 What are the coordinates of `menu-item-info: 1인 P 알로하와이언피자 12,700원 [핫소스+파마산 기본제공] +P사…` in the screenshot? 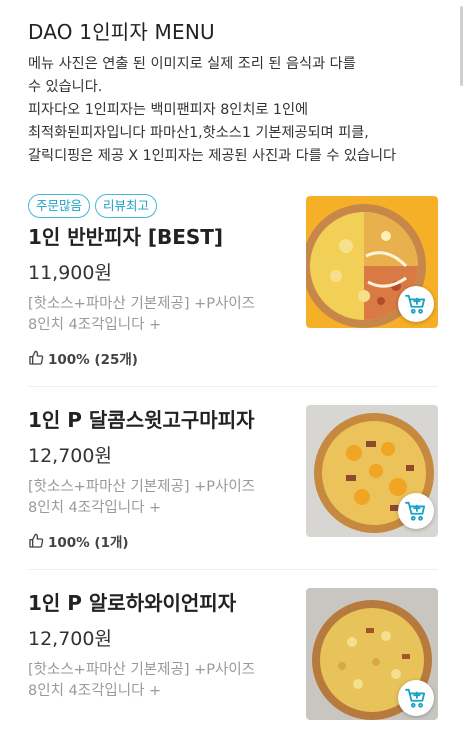 It's located at (159, 645).